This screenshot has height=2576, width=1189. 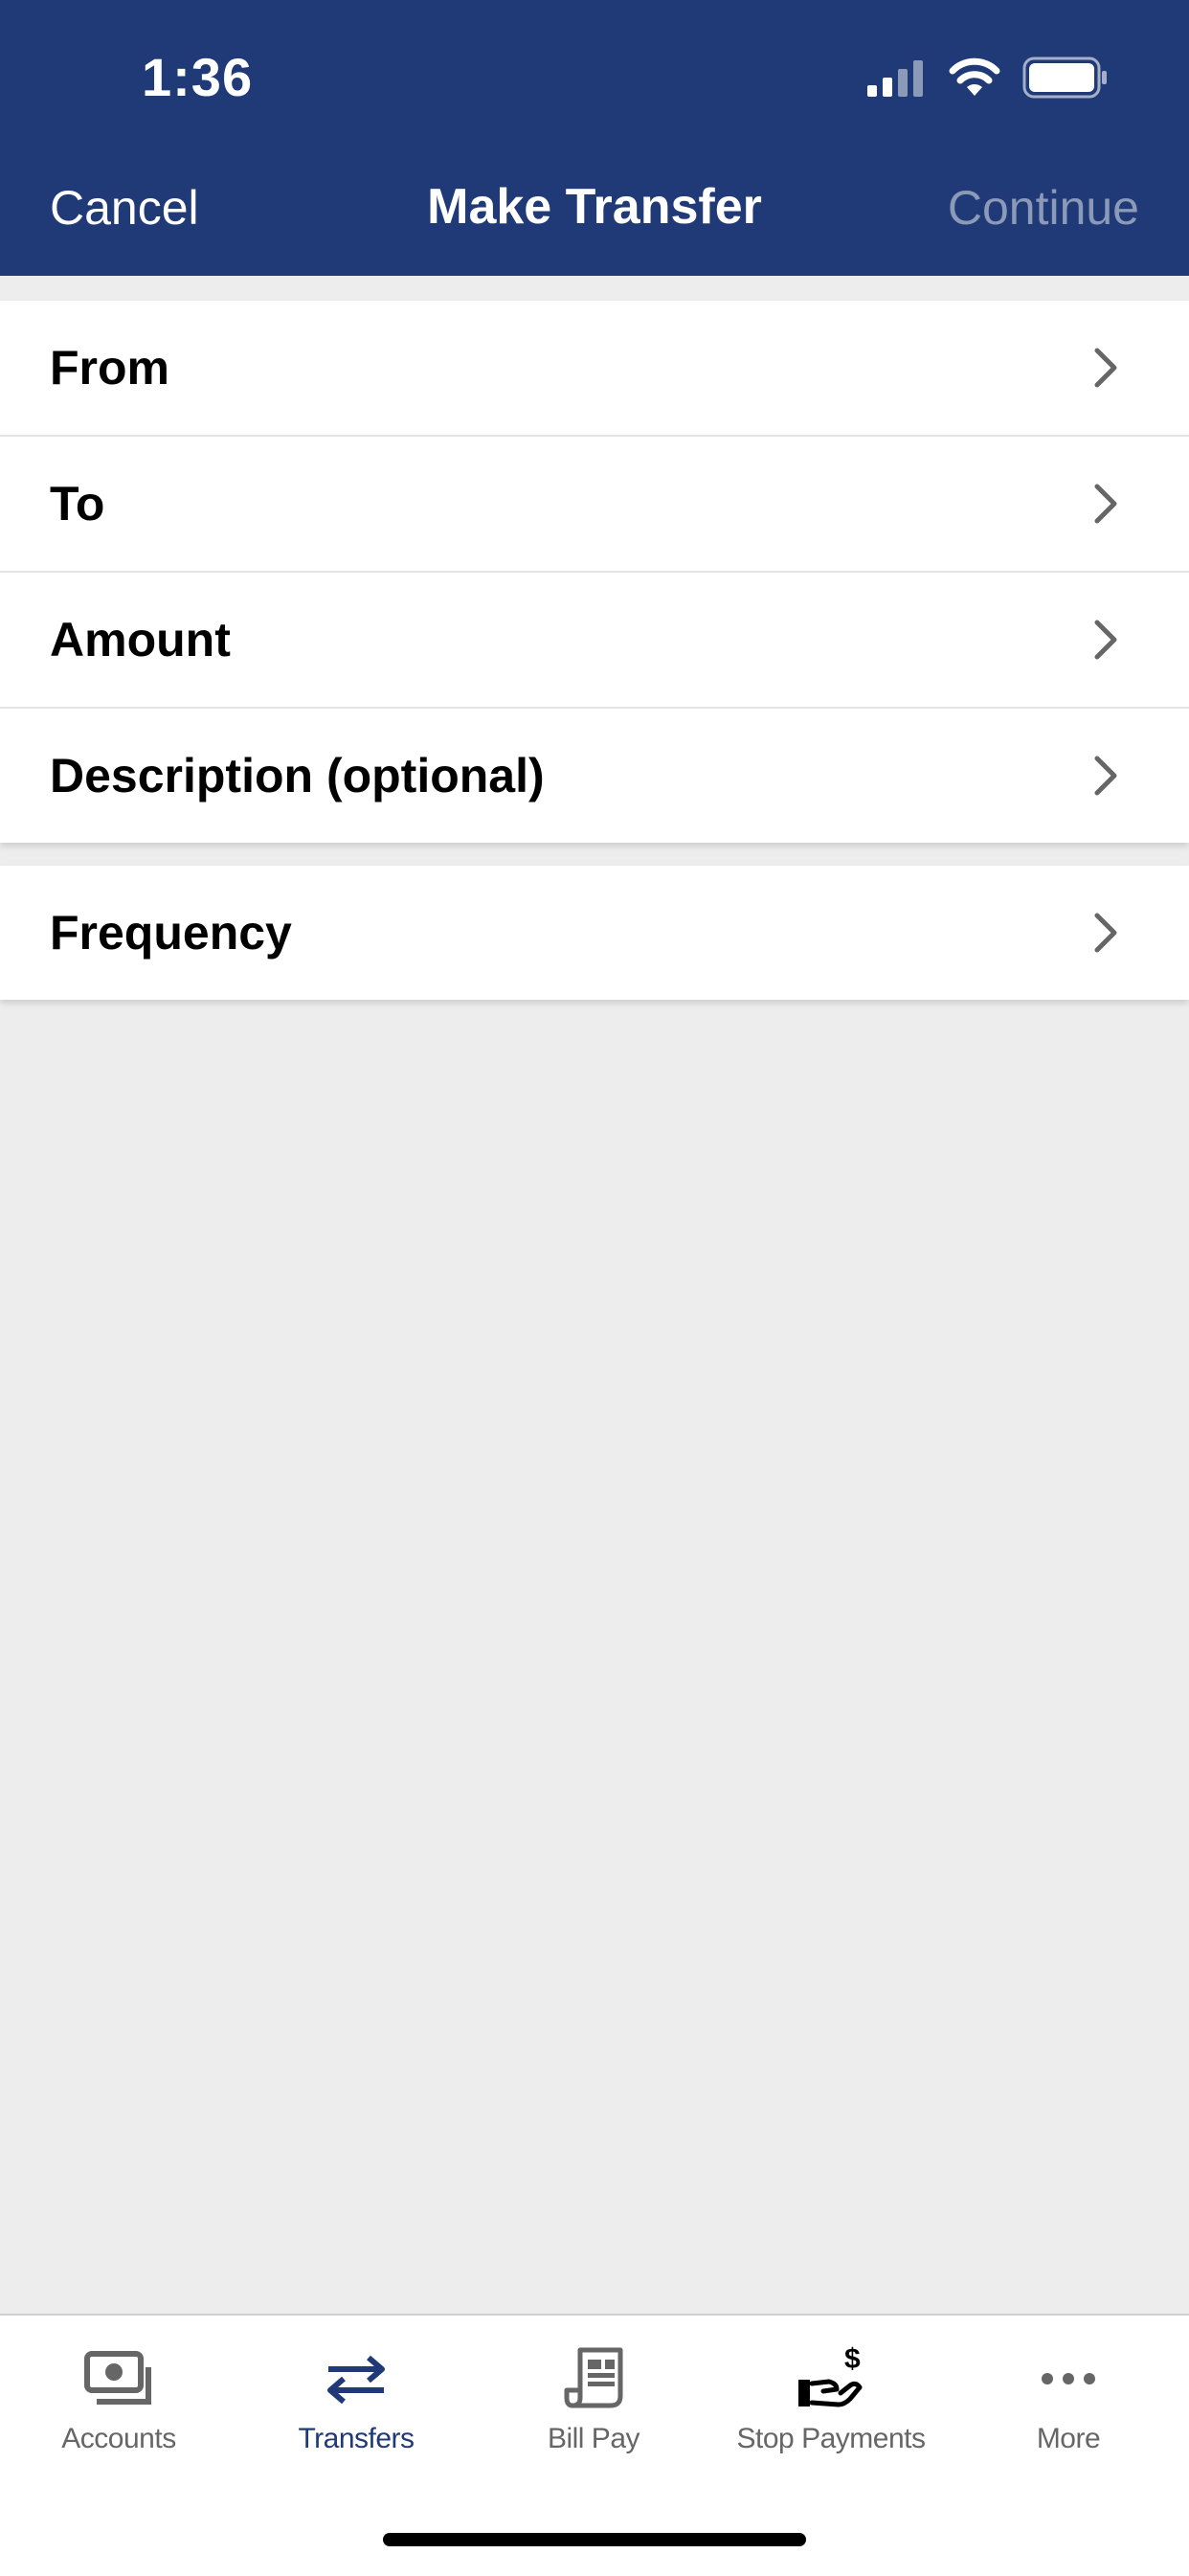 I want to click on cancel-button: Cancel, so click(x=124, y=208).